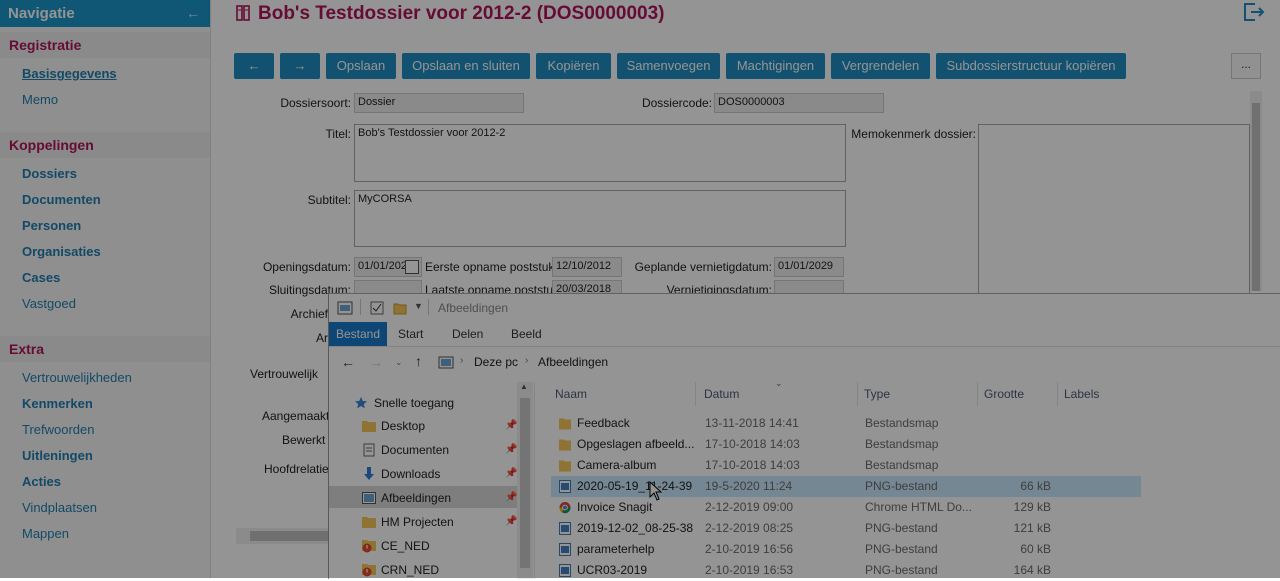 Image resolution: width=1280 pixels, height=581 pixels. I want to click on sidebar-item-uitleningen: Uitleningen, so click(57, 455).